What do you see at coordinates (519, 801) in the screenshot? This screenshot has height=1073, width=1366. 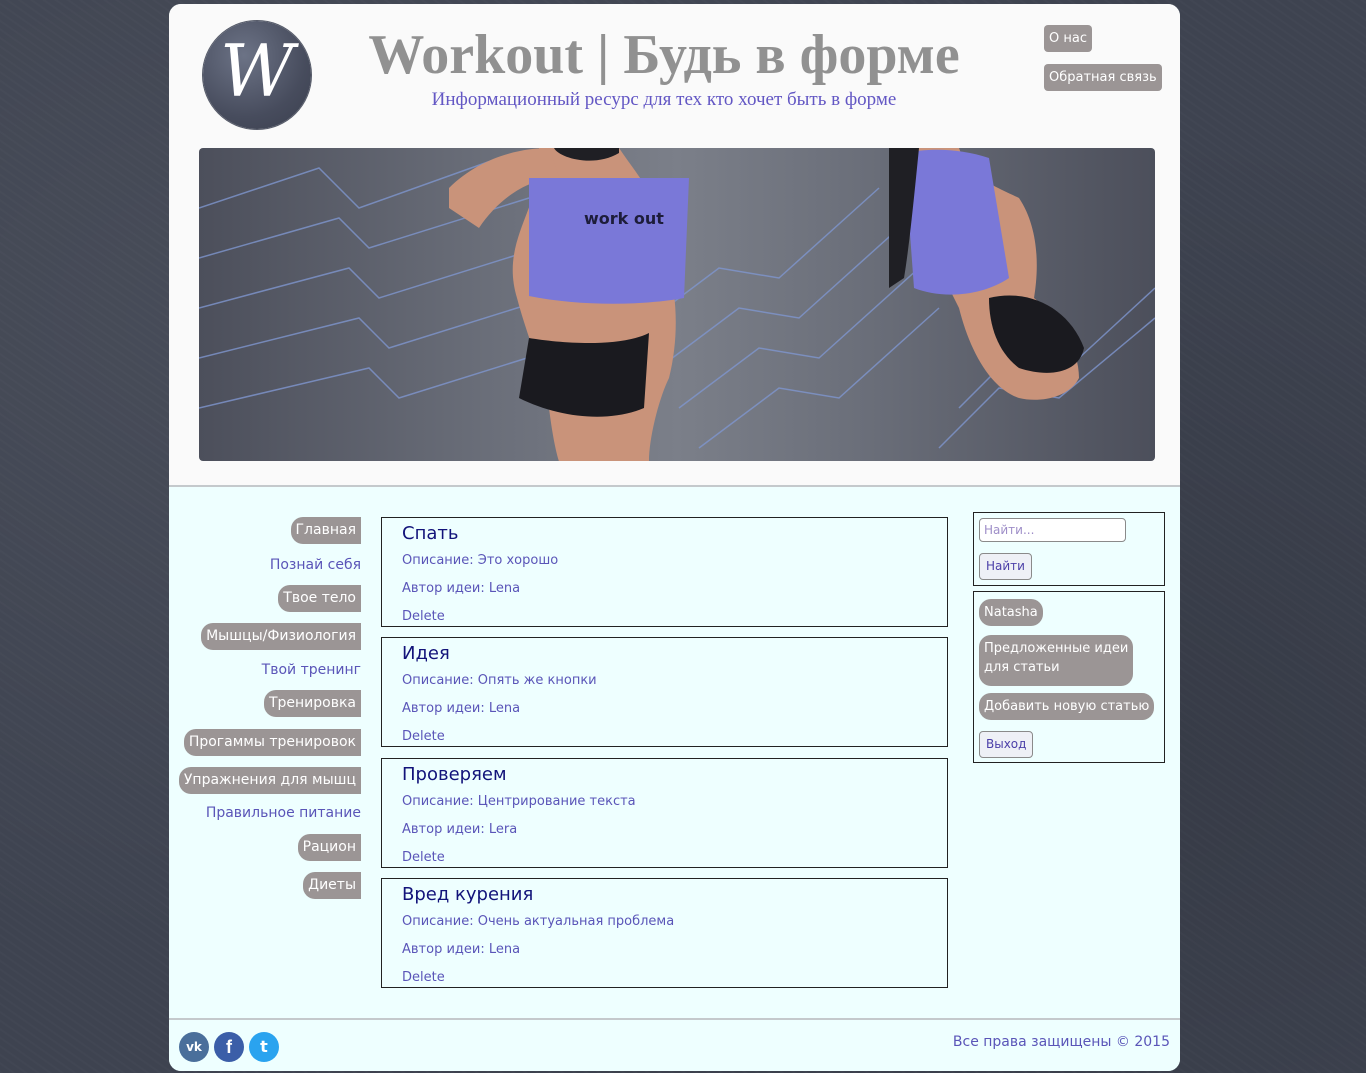 I see `article-description: Описание: Центрирование текста` at bounding box center [519, 801].